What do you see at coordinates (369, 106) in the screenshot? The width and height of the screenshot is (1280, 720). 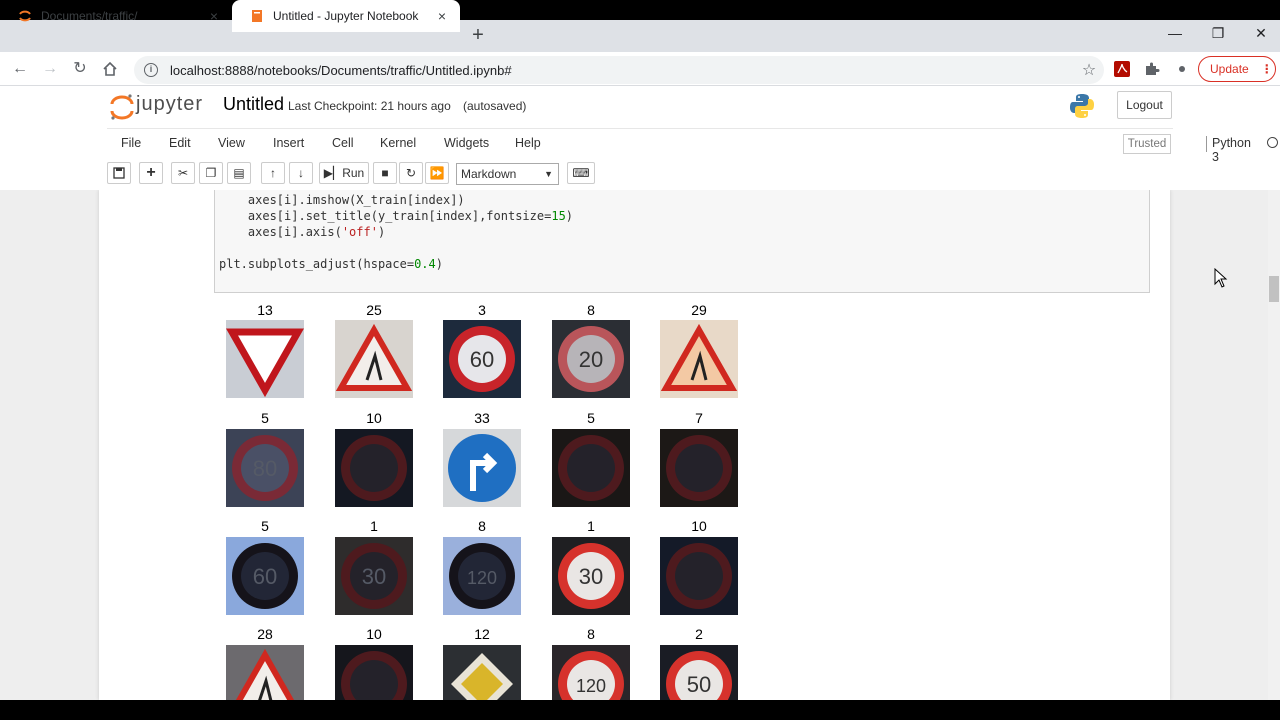 I see `checkpoint-status: Last Checkpoint: 21 hours ago` at bounding box center [369, 106].